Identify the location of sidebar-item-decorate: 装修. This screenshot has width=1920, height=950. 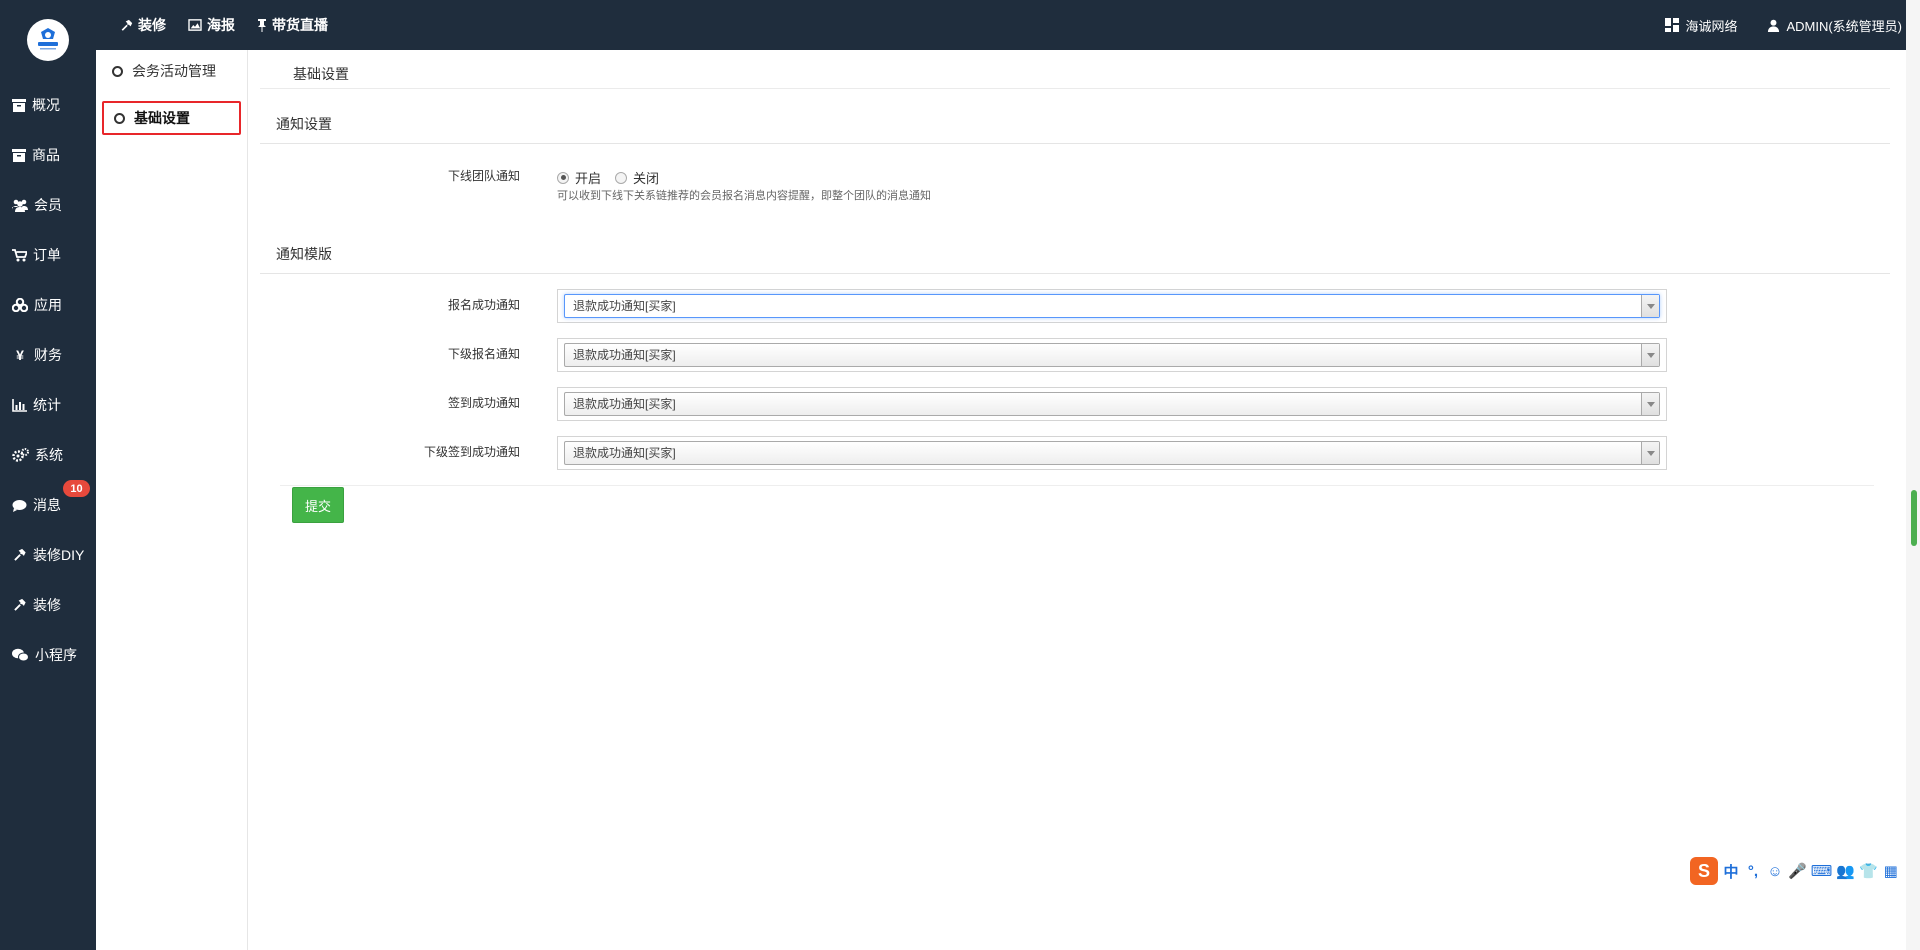
(48, 605).